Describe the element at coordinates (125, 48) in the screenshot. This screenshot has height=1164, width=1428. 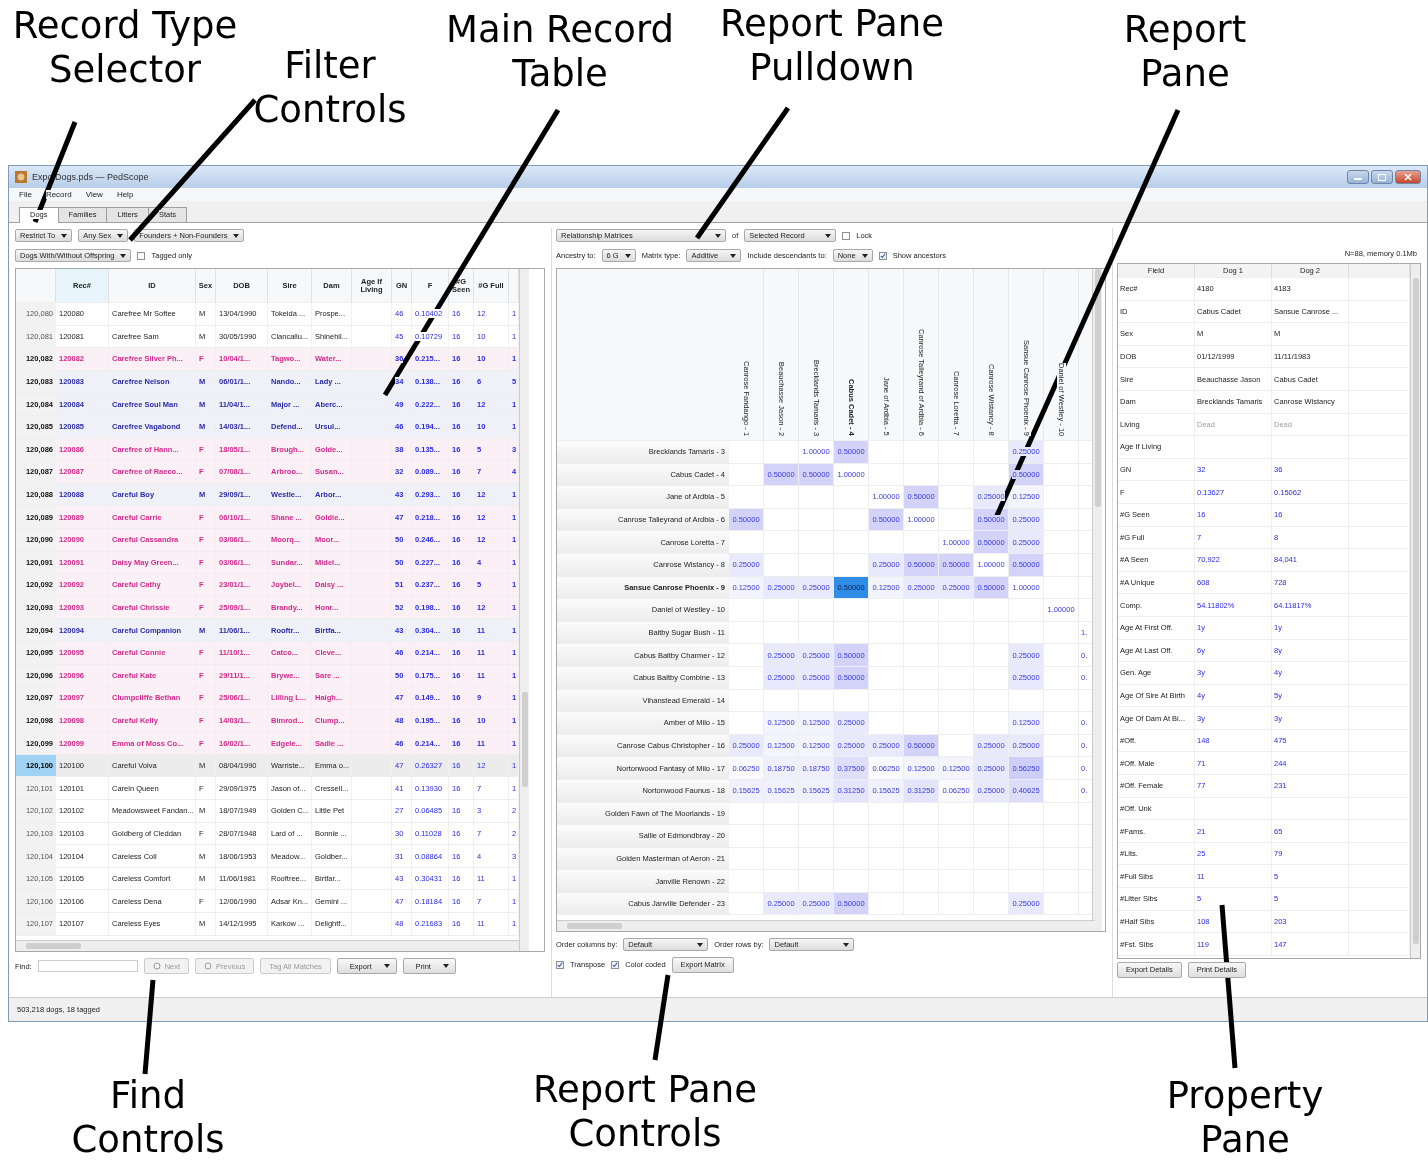
I see `callout-label: Record Type Selector` at that location.